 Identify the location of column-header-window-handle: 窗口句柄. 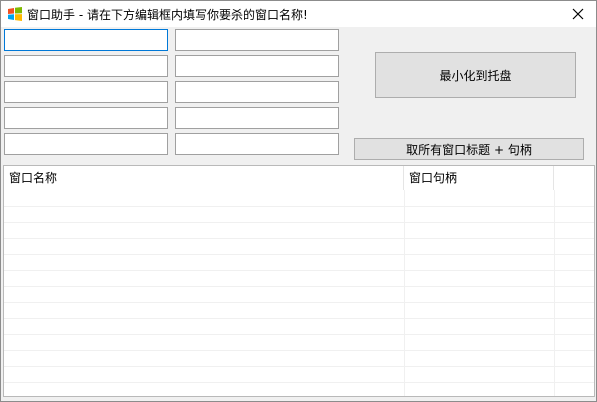
(479, 178).